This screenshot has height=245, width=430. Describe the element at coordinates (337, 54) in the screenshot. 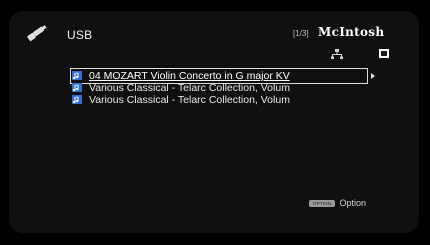

I see `network-icon` at that location.